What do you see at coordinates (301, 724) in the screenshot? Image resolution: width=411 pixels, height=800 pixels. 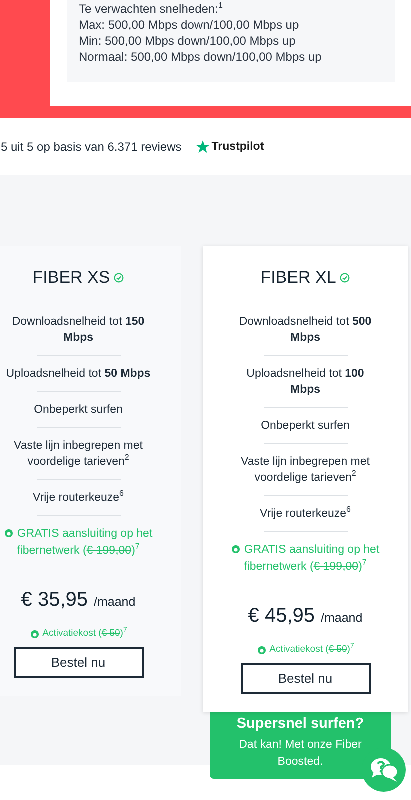 I see `banner-title: Supersnel surfen?` at bounding box center [301, 724].